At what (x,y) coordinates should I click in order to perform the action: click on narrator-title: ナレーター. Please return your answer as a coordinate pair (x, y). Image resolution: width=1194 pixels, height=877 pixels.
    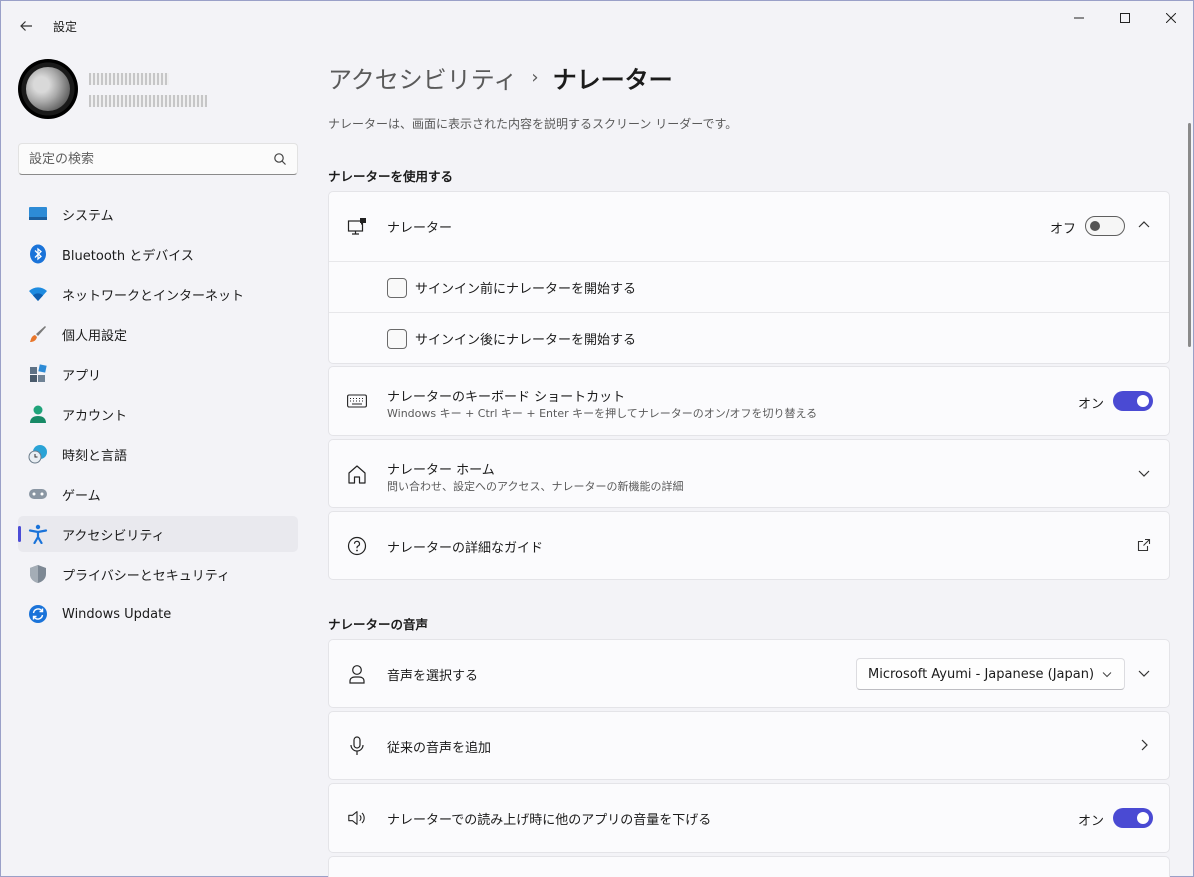
    Looking at the image, I should click on (420, 228).